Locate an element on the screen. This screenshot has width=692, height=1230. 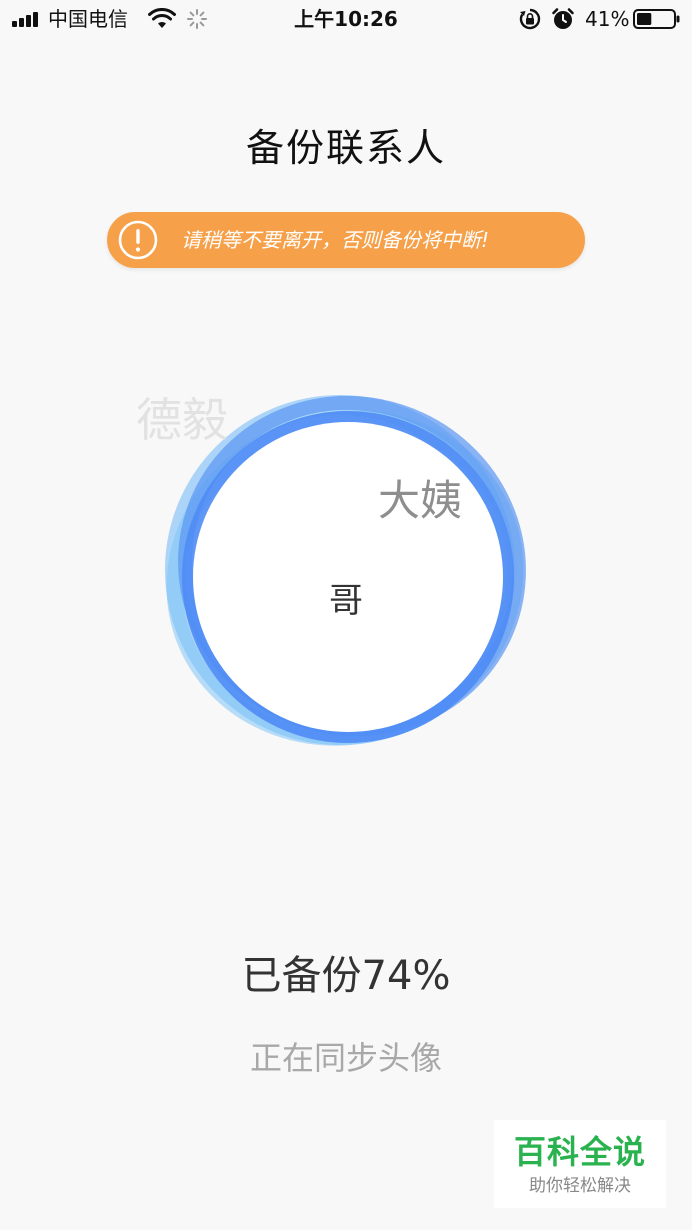
warning-banner: 请稍等不要离开，否则备份将中断! is located at coordinates (346, 240).